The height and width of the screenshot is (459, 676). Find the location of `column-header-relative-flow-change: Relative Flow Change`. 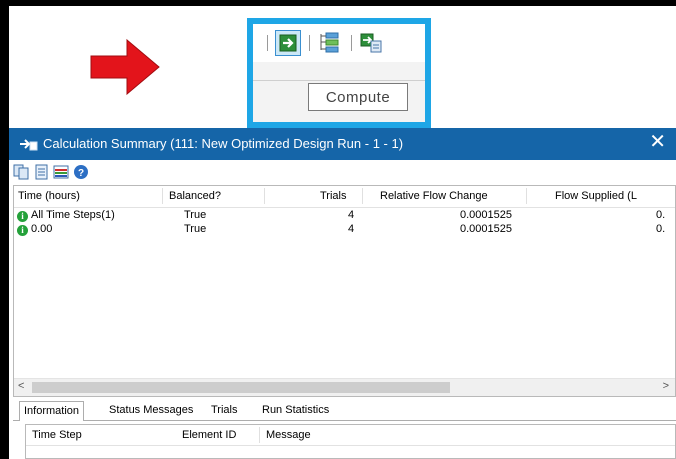

column-header-relative-flow-change: Relative Flow Change is located at coordinates (434, 196).